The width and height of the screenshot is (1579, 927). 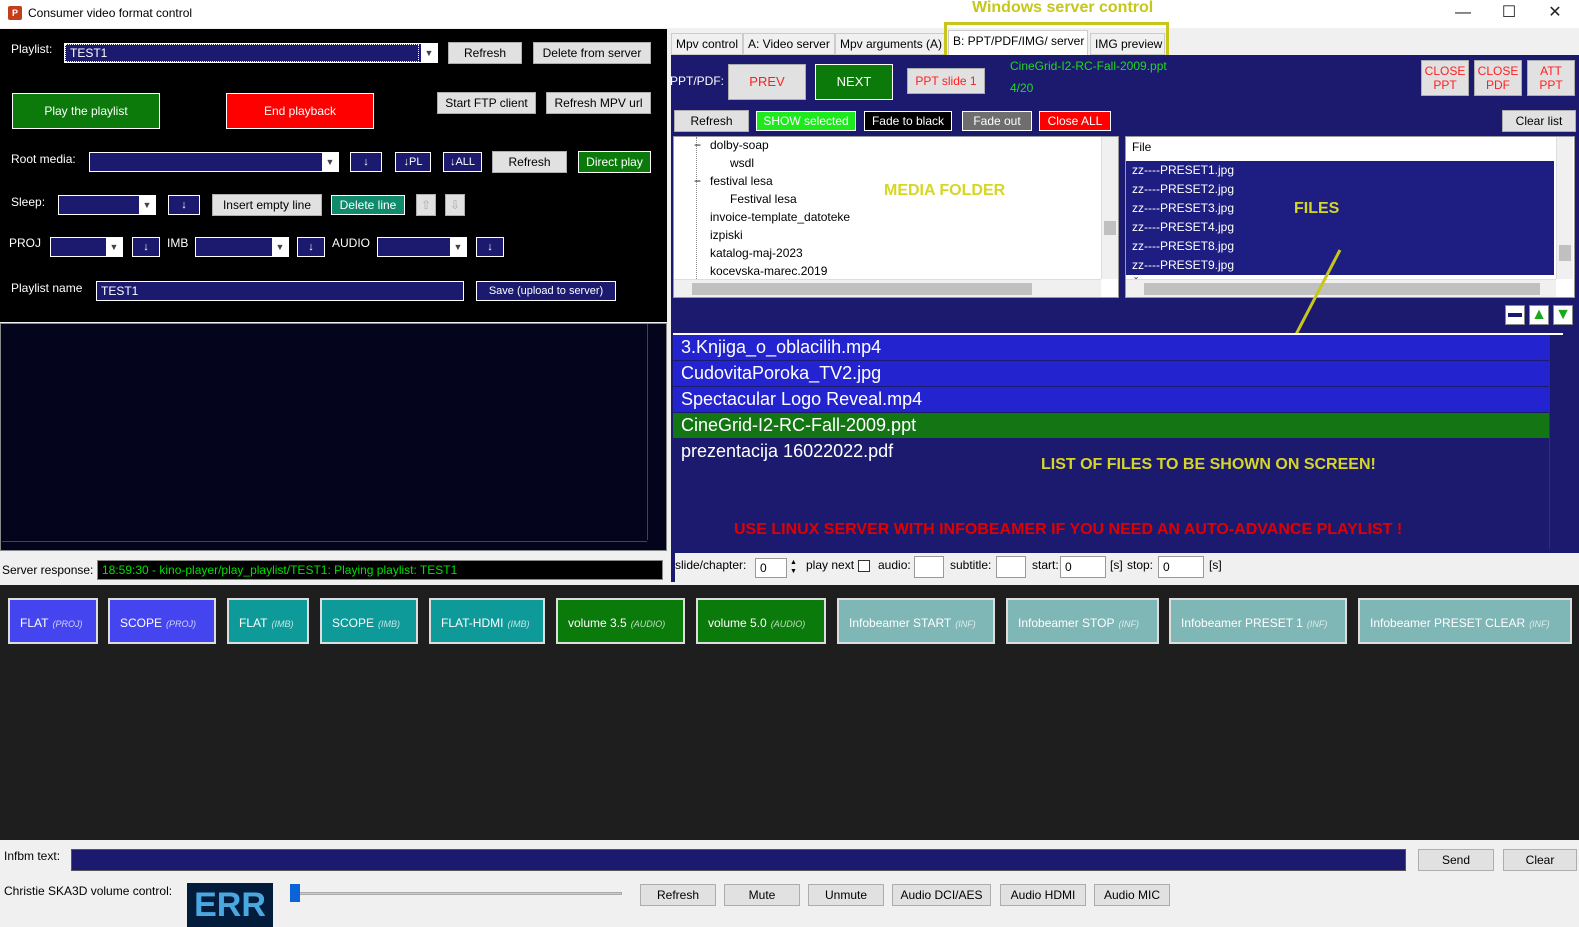 What do you see at coordinates (214, 162) in the screenshot?
I see `root-media-select: ▼` at bounding box center [214, 162].